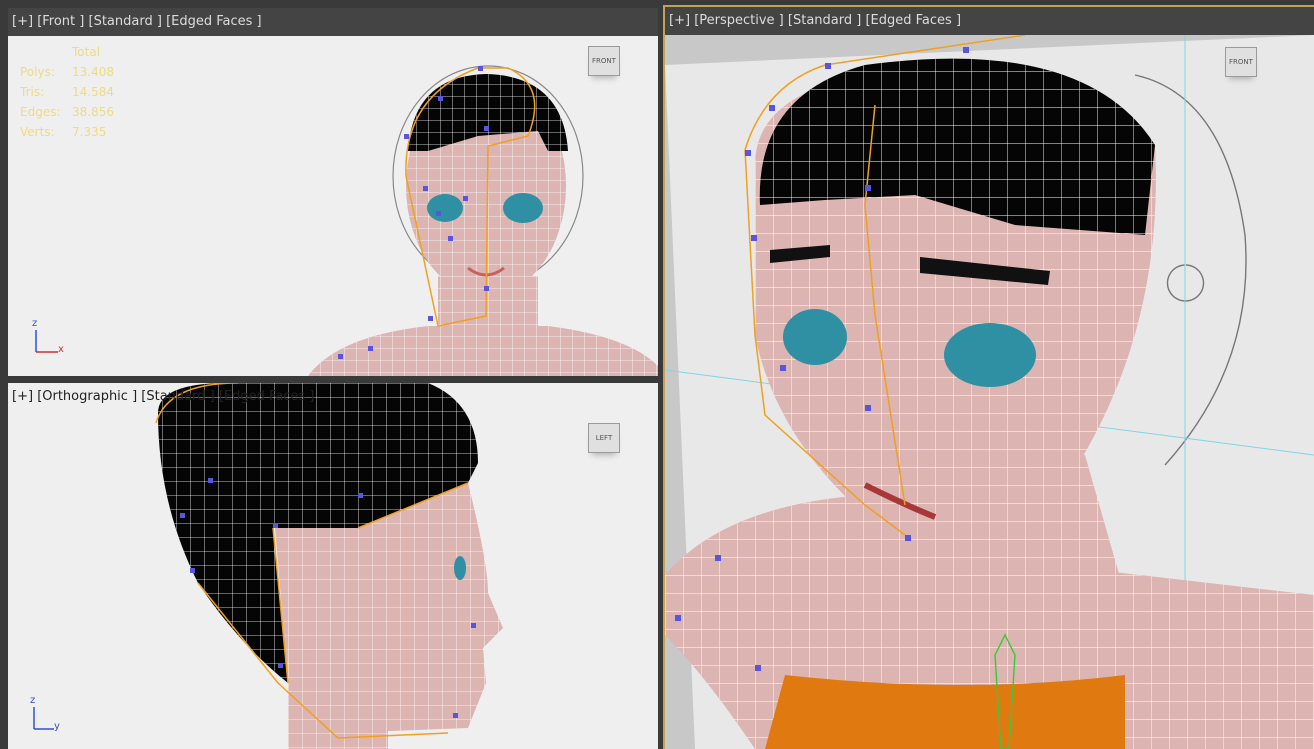 This screenshot has height=749, width=1314. What do you see at coordinates (67, 72) in the screenshot?
I see `stats-row-polys: Polys: 13.408` at bounding box center [67, 72].